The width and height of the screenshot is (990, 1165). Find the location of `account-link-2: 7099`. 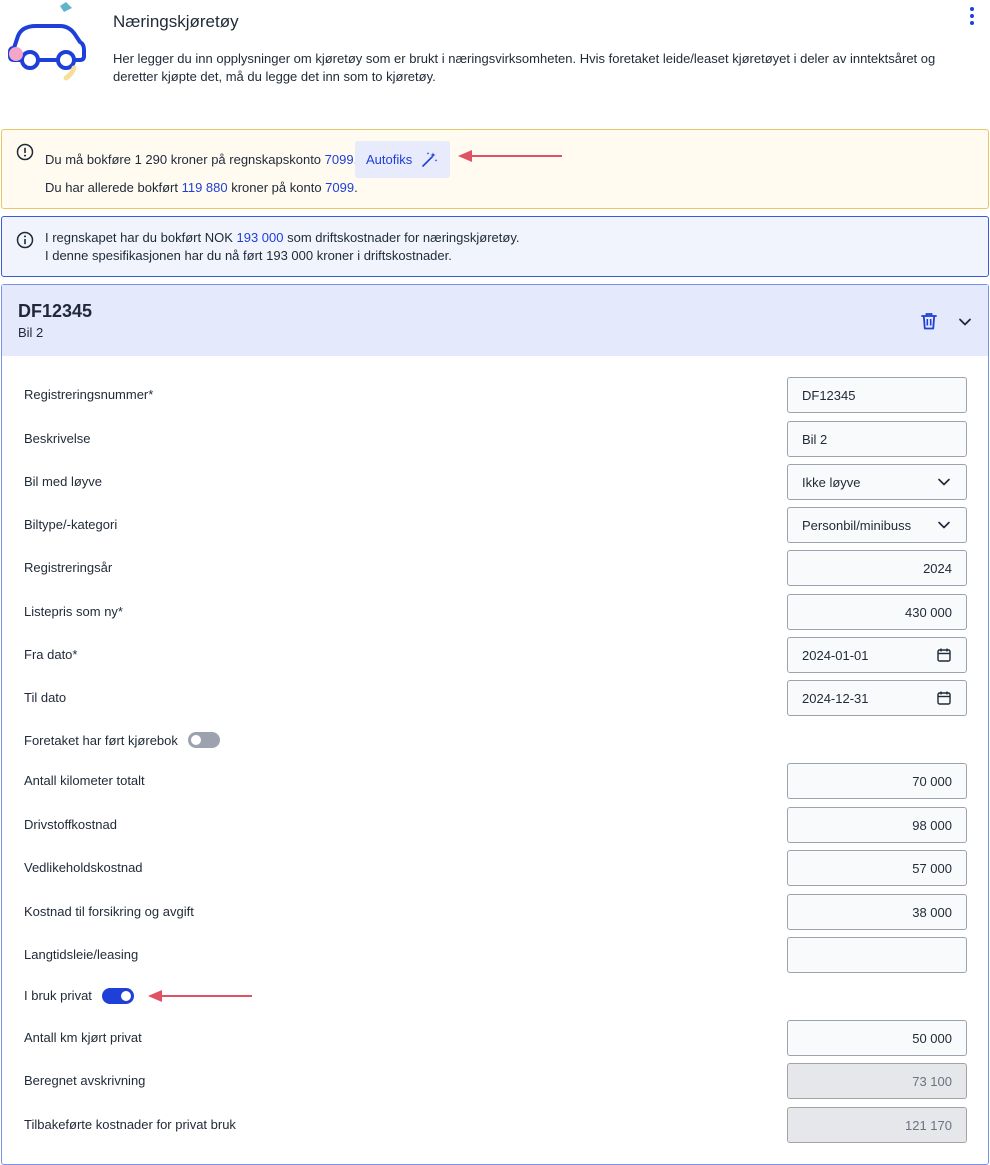

account-link-2: 7099 is located at coordinates (339, 187).